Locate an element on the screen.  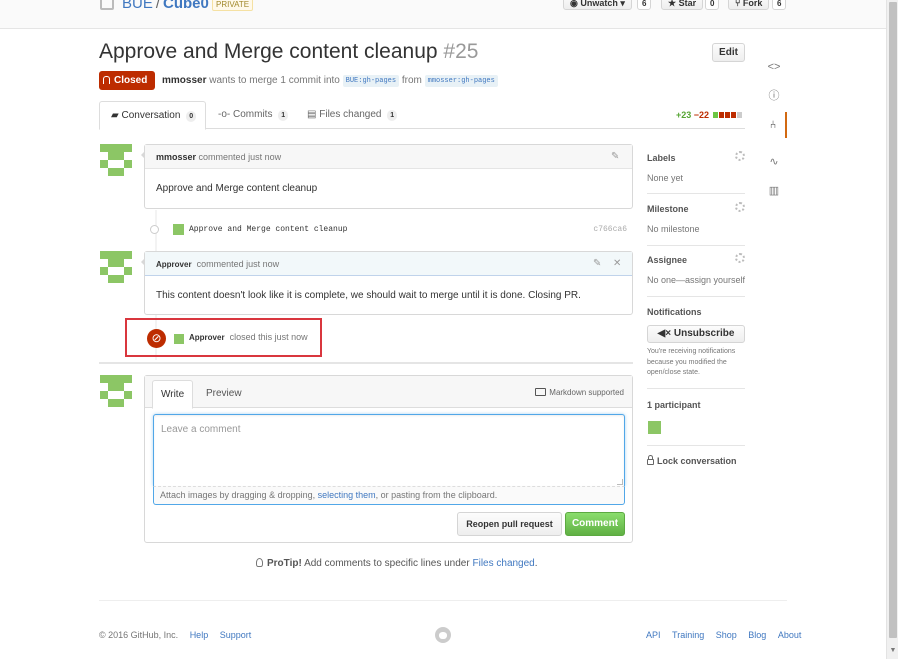
event-description: closed this just now is located at coordinates (269, 337).